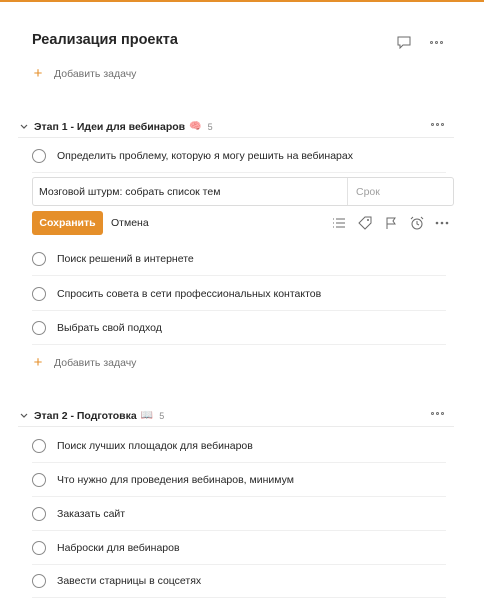 Image resolution: width=484 pixels, height=600 pixels. I want to click on section-title: Этап 2 - Подготовка, so click(85, 415).